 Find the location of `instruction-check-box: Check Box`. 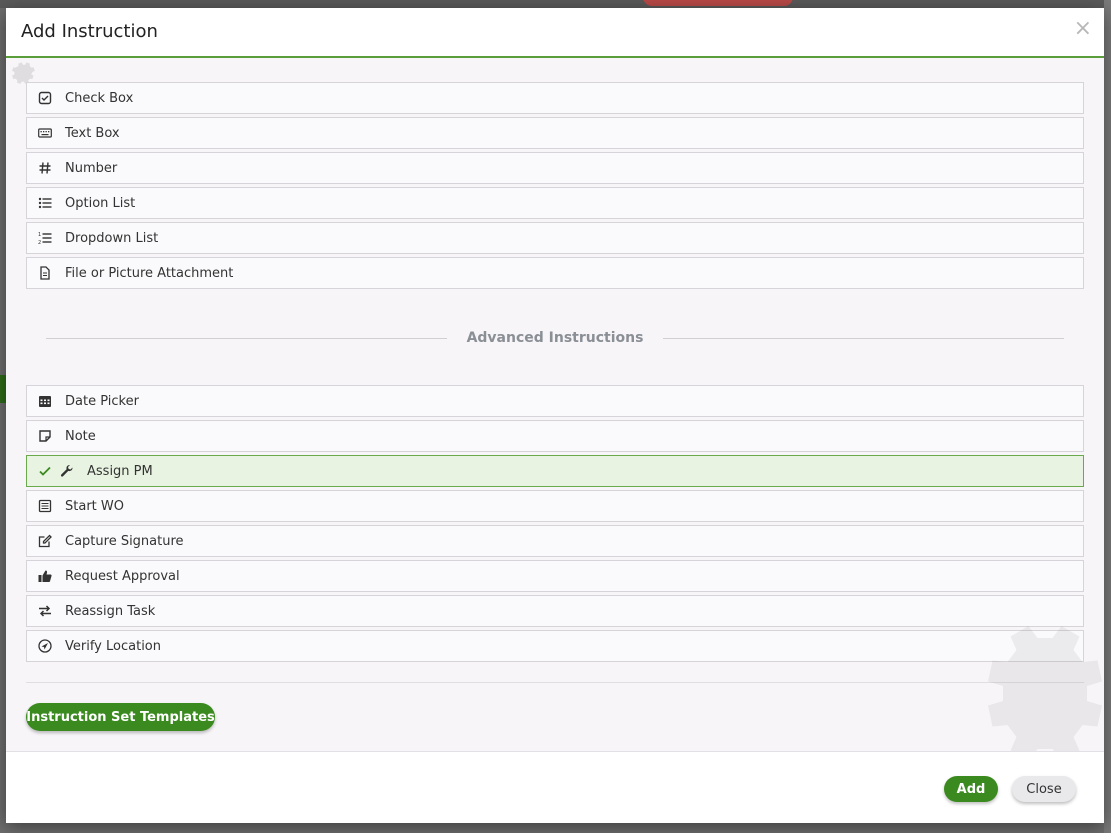

instruction-check-box: Check Box is located at coordinates (555, 98).